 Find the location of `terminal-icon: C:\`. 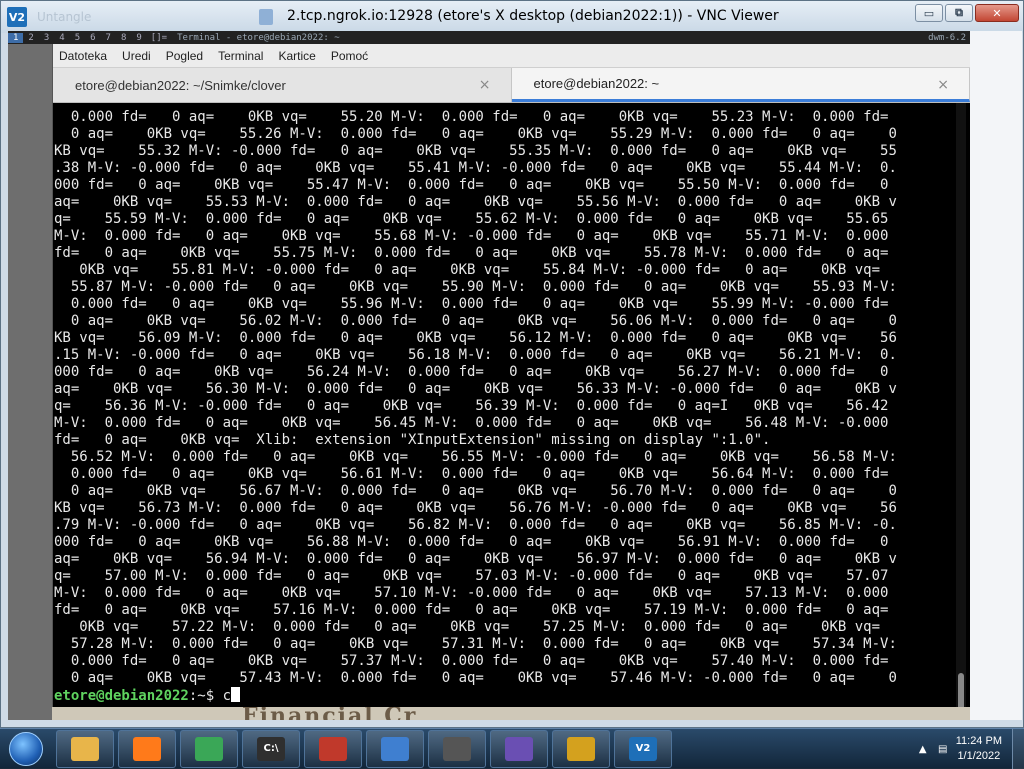

terminal-icon: C:\ is located at coordinates (271, 748).